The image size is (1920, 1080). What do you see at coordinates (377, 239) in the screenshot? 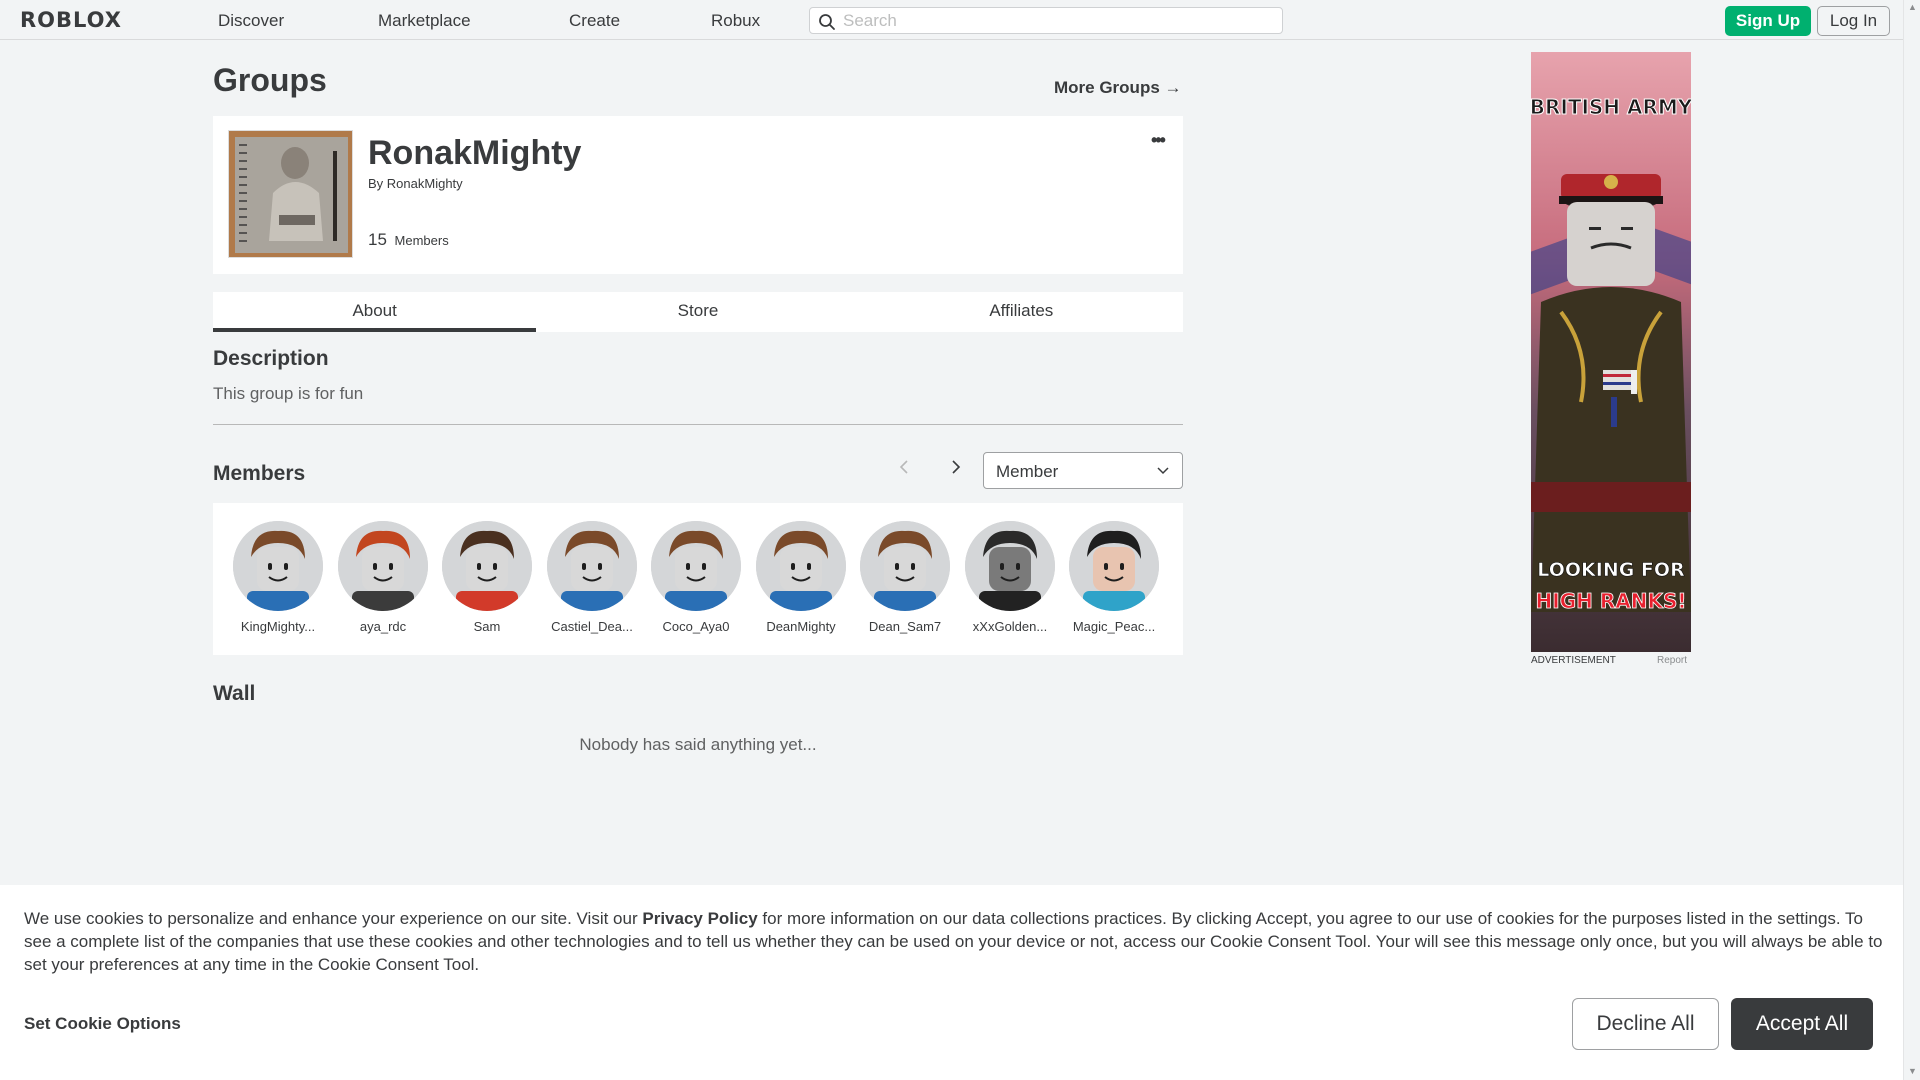
I see `member-count-number: 15` at bounding box center [377, 239].